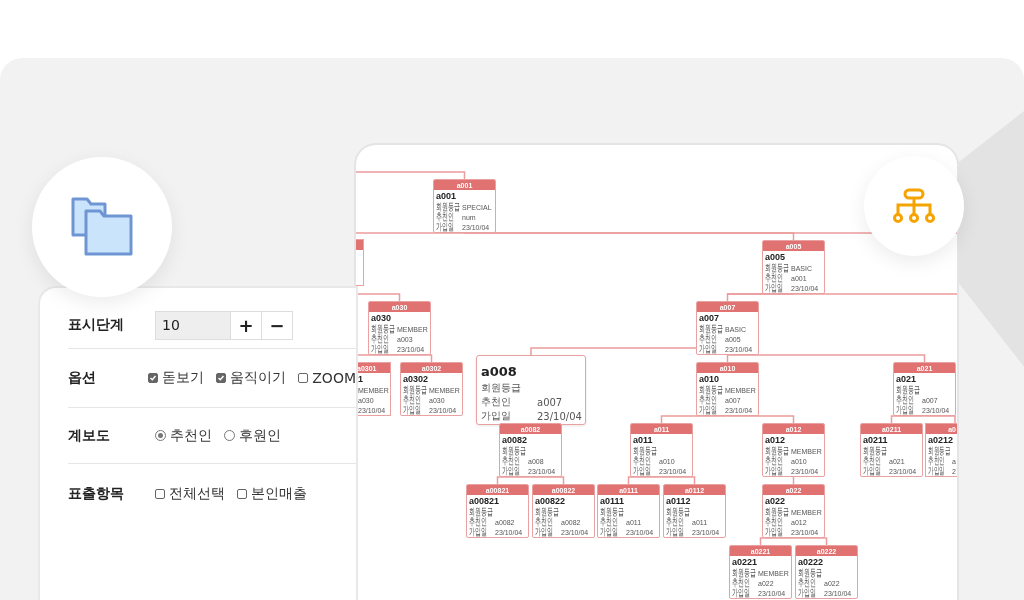 The image size is (1024, 600). I want to click on option-label: 표출항목, so click(96, 494).